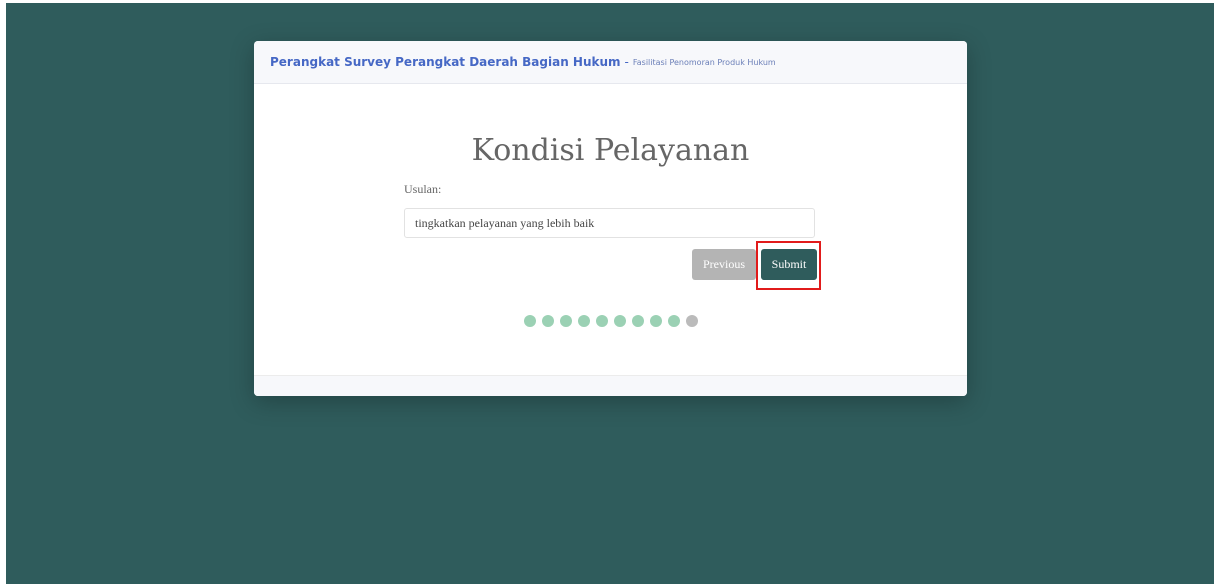  I want to click on usulan-label: Usulan:, so click(423, 189).